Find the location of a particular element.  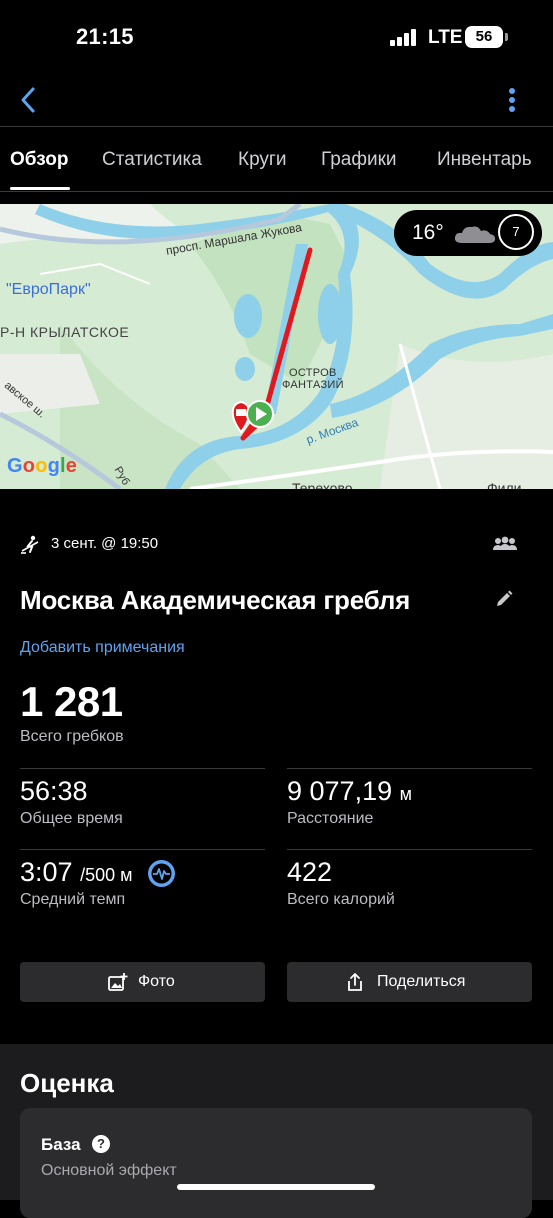

map-label-europark: "ЕвроПарк" is located at coordinates (48, 289).